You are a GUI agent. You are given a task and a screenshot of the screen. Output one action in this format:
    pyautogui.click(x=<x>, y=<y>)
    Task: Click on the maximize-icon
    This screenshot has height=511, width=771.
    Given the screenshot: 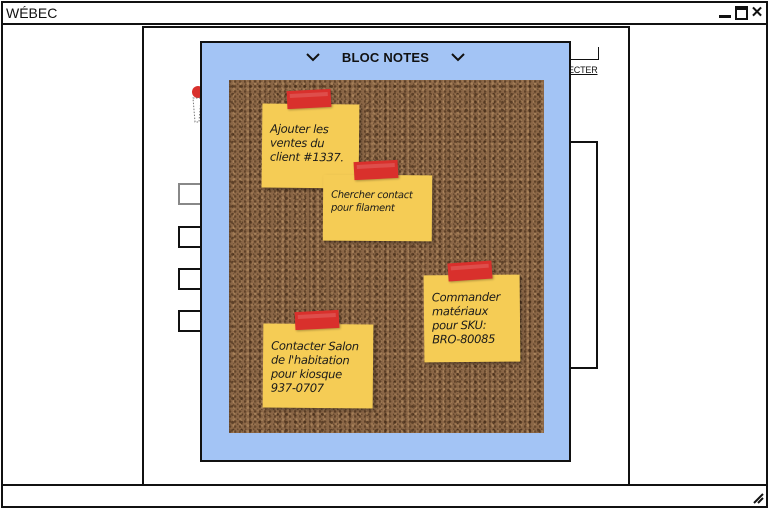 What is the action you would take?
    pyautogui.click(x=741, y=13)
    